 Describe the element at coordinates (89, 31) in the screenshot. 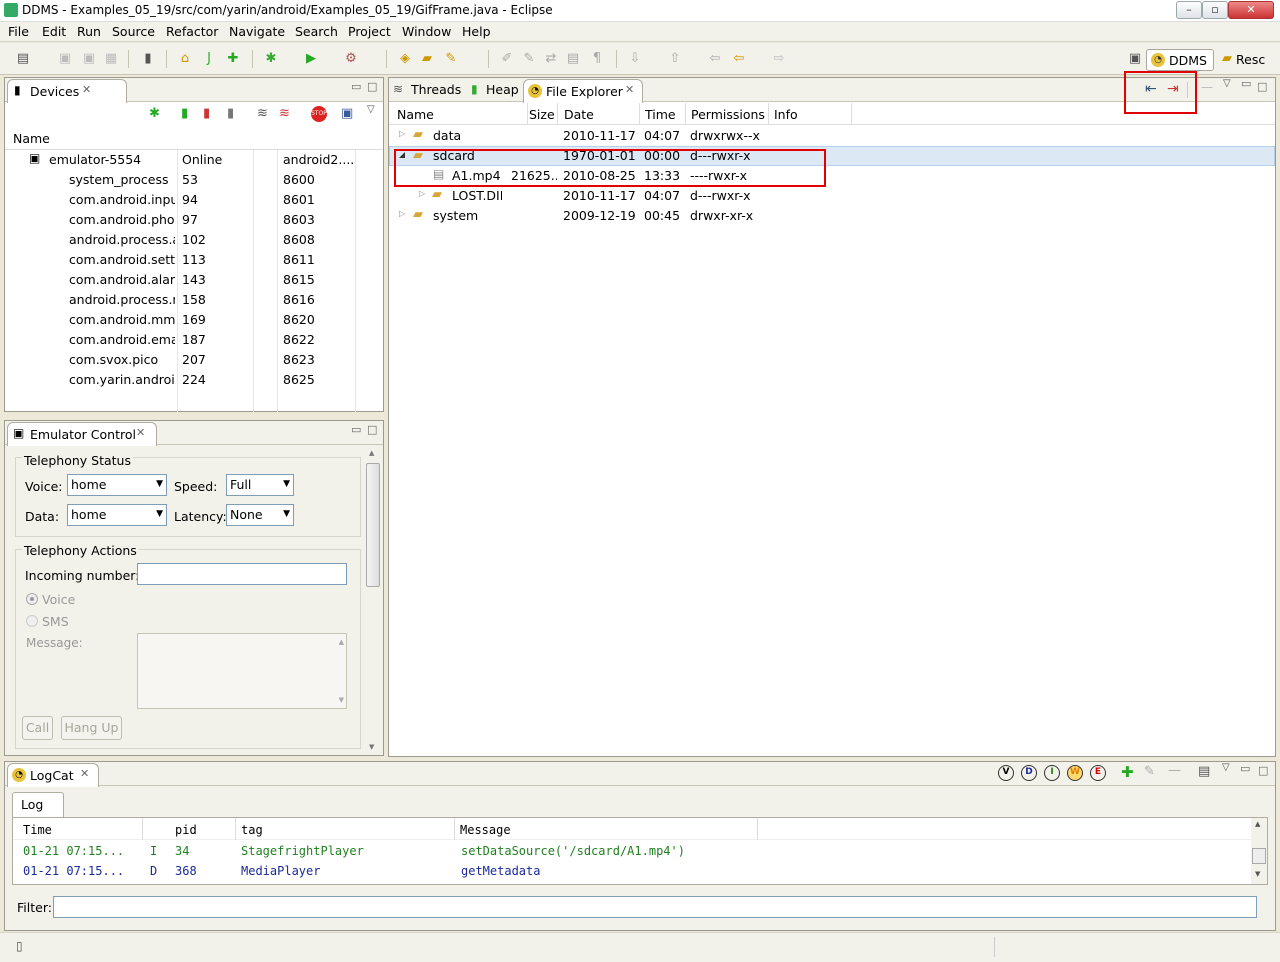

I see `menu-run: Run` at that location.